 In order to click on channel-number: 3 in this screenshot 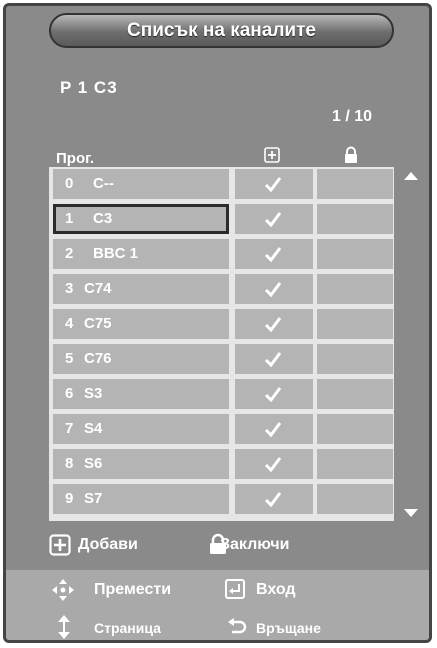, I will do `click(69, 288)`.